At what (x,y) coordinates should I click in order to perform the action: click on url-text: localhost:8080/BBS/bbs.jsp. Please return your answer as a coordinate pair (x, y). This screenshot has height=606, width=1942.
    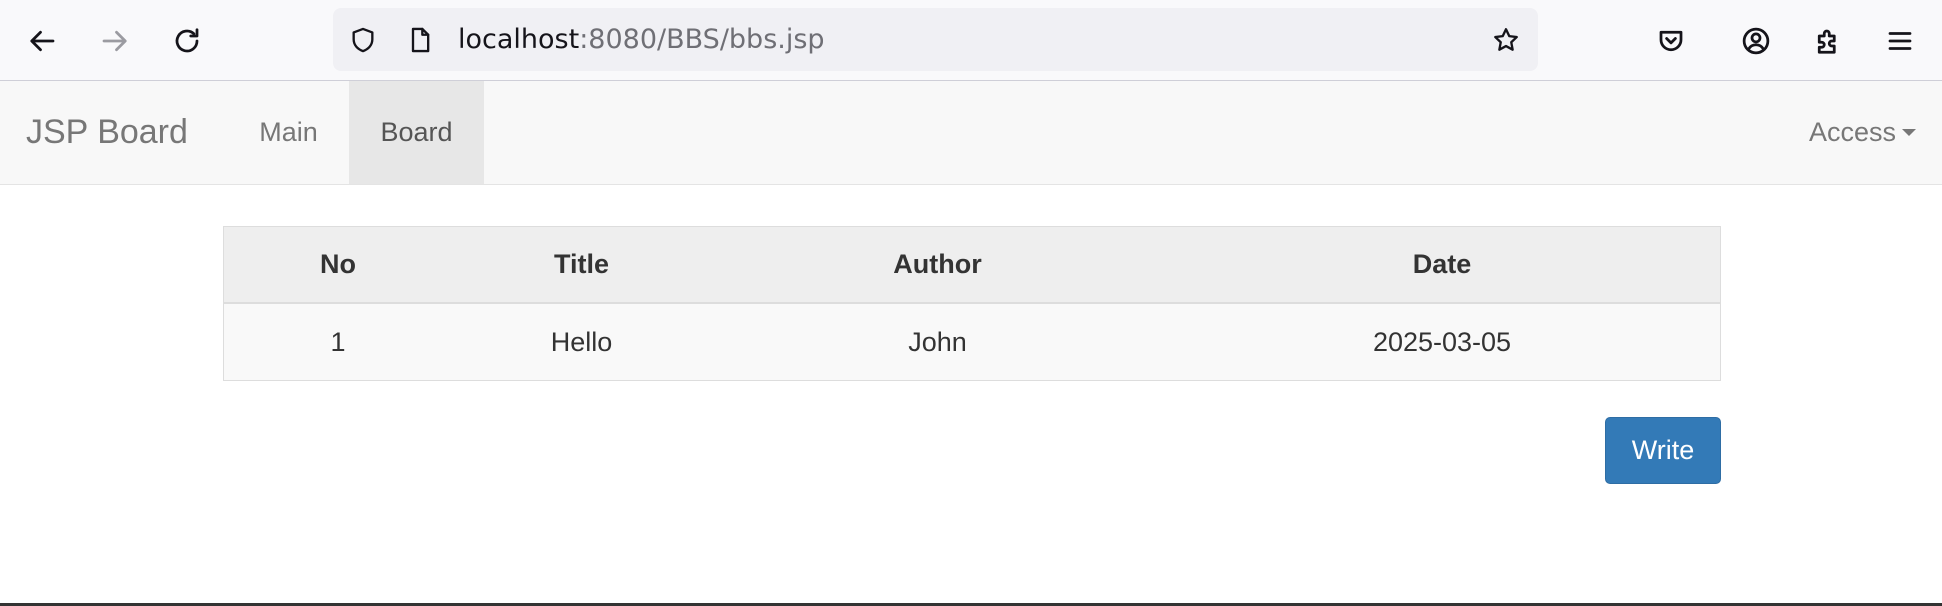
    Looking at the image, I should click on (641, 39).